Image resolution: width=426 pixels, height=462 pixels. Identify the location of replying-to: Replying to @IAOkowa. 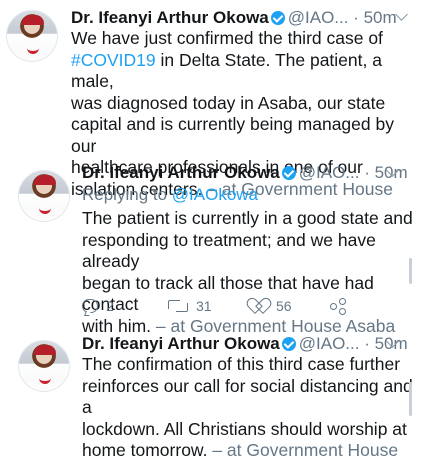
(170, 194).